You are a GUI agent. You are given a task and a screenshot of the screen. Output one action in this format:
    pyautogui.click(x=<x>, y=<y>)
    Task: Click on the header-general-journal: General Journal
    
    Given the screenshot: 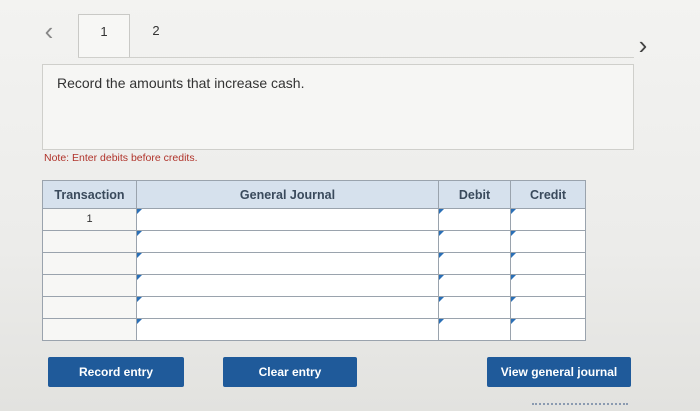 What is the action you would take?
    pyautogui.click(x=288, y=194)
    